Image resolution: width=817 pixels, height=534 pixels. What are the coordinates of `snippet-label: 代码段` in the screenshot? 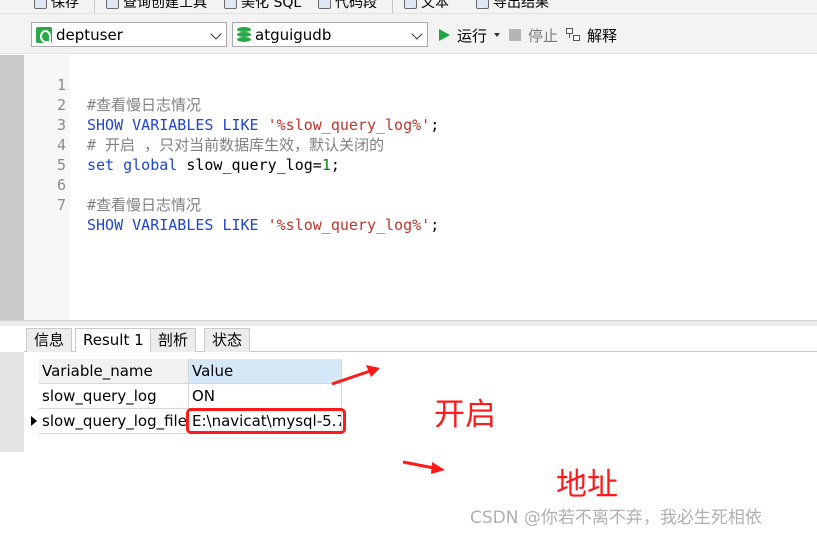 It's located at (356, 5).